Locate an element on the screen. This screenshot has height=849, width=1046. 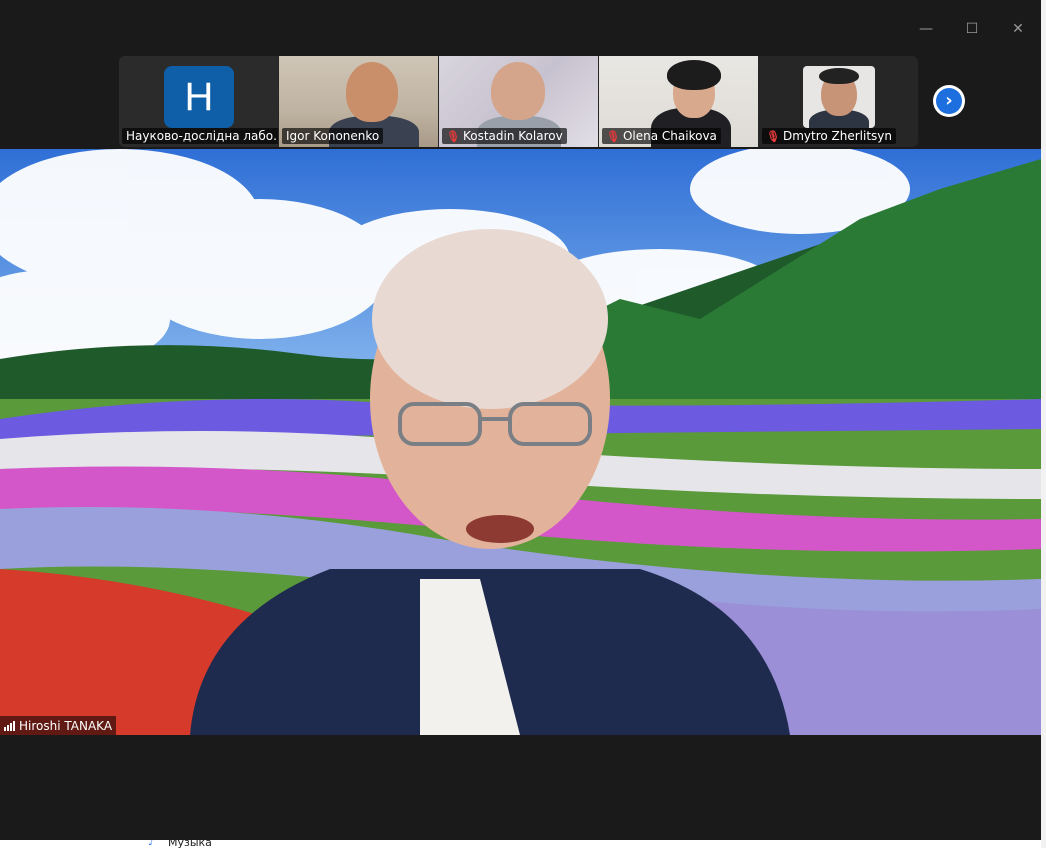
participant-tile: 🎙 Kostadin Kolarov is located at coordinates (518, 101).